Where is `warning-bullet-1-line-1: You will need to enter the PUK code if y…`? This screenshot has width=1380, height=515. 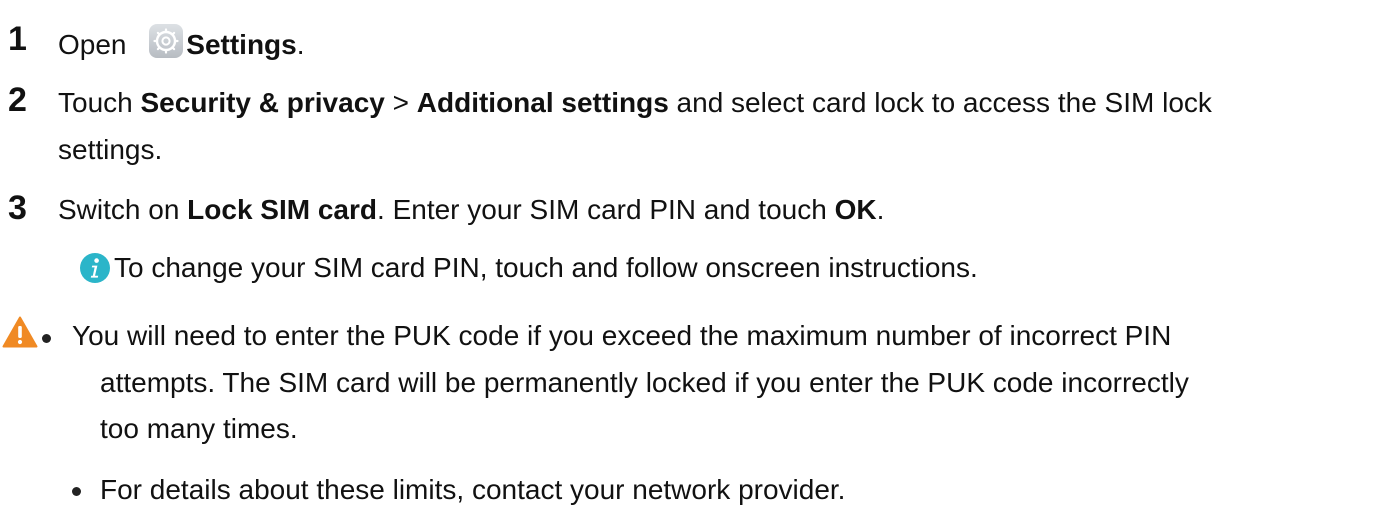 warning-bullet-1-line-1: You will need to enter the PUK code if y… is located at coordinates (622, 335).